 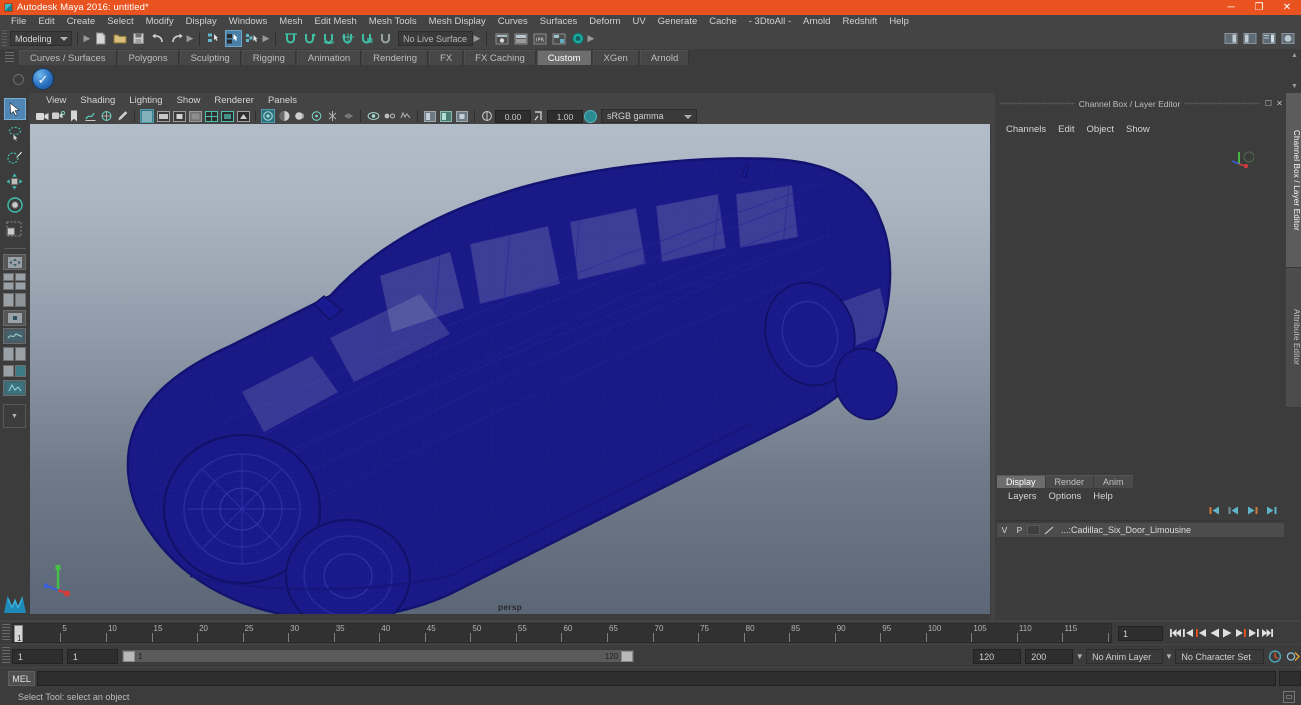 What do you see at coordinates (385, 38) in the screenshot?
I see `make-live-icon` at bounding box center [385, 38].